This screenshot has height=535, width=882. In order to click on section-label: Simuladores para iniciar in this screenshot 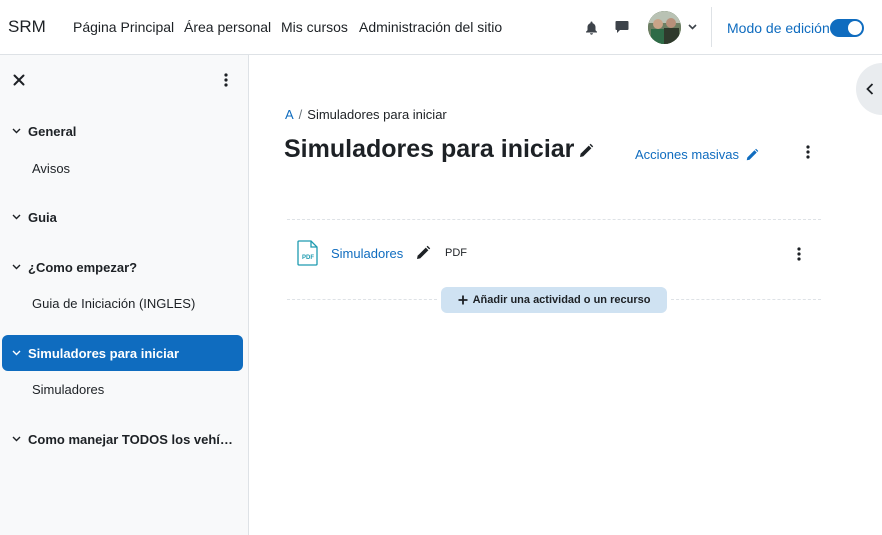, I will do `click(104, 353)`.